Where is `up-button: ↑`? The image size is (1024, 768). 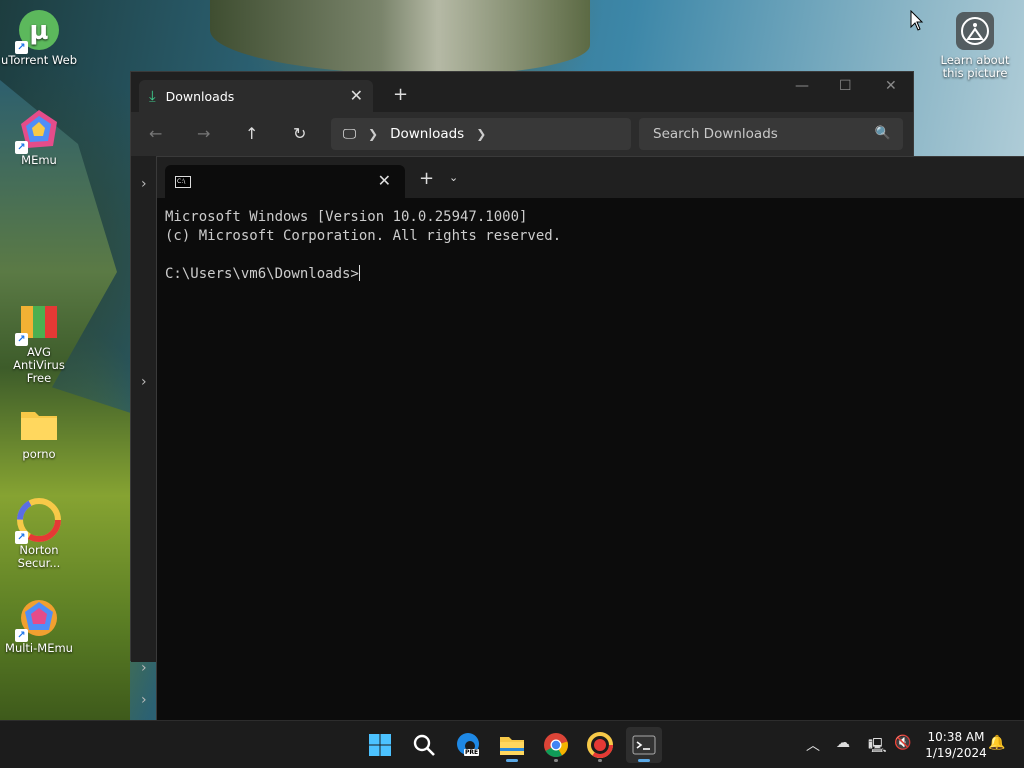 up-button: ↑ is located at coordinates (251, 133).